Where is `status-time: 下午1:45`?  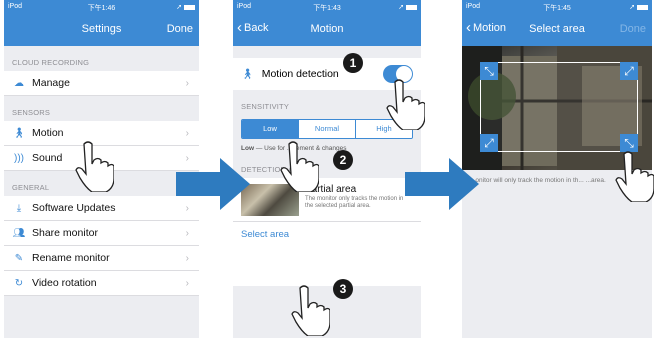 status-time: 下午1:45 is located at coordinates (557, 8).